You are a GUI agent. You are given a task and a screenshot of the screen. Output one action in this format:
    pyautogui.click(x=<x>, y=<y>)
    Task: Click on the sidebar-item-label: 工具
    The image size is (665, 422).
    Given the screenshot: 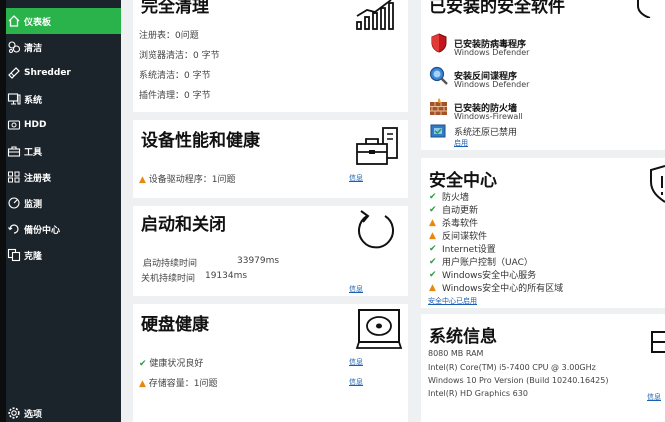 What is the action you would take?
    pyautogui.click(x=33, y=152)
    